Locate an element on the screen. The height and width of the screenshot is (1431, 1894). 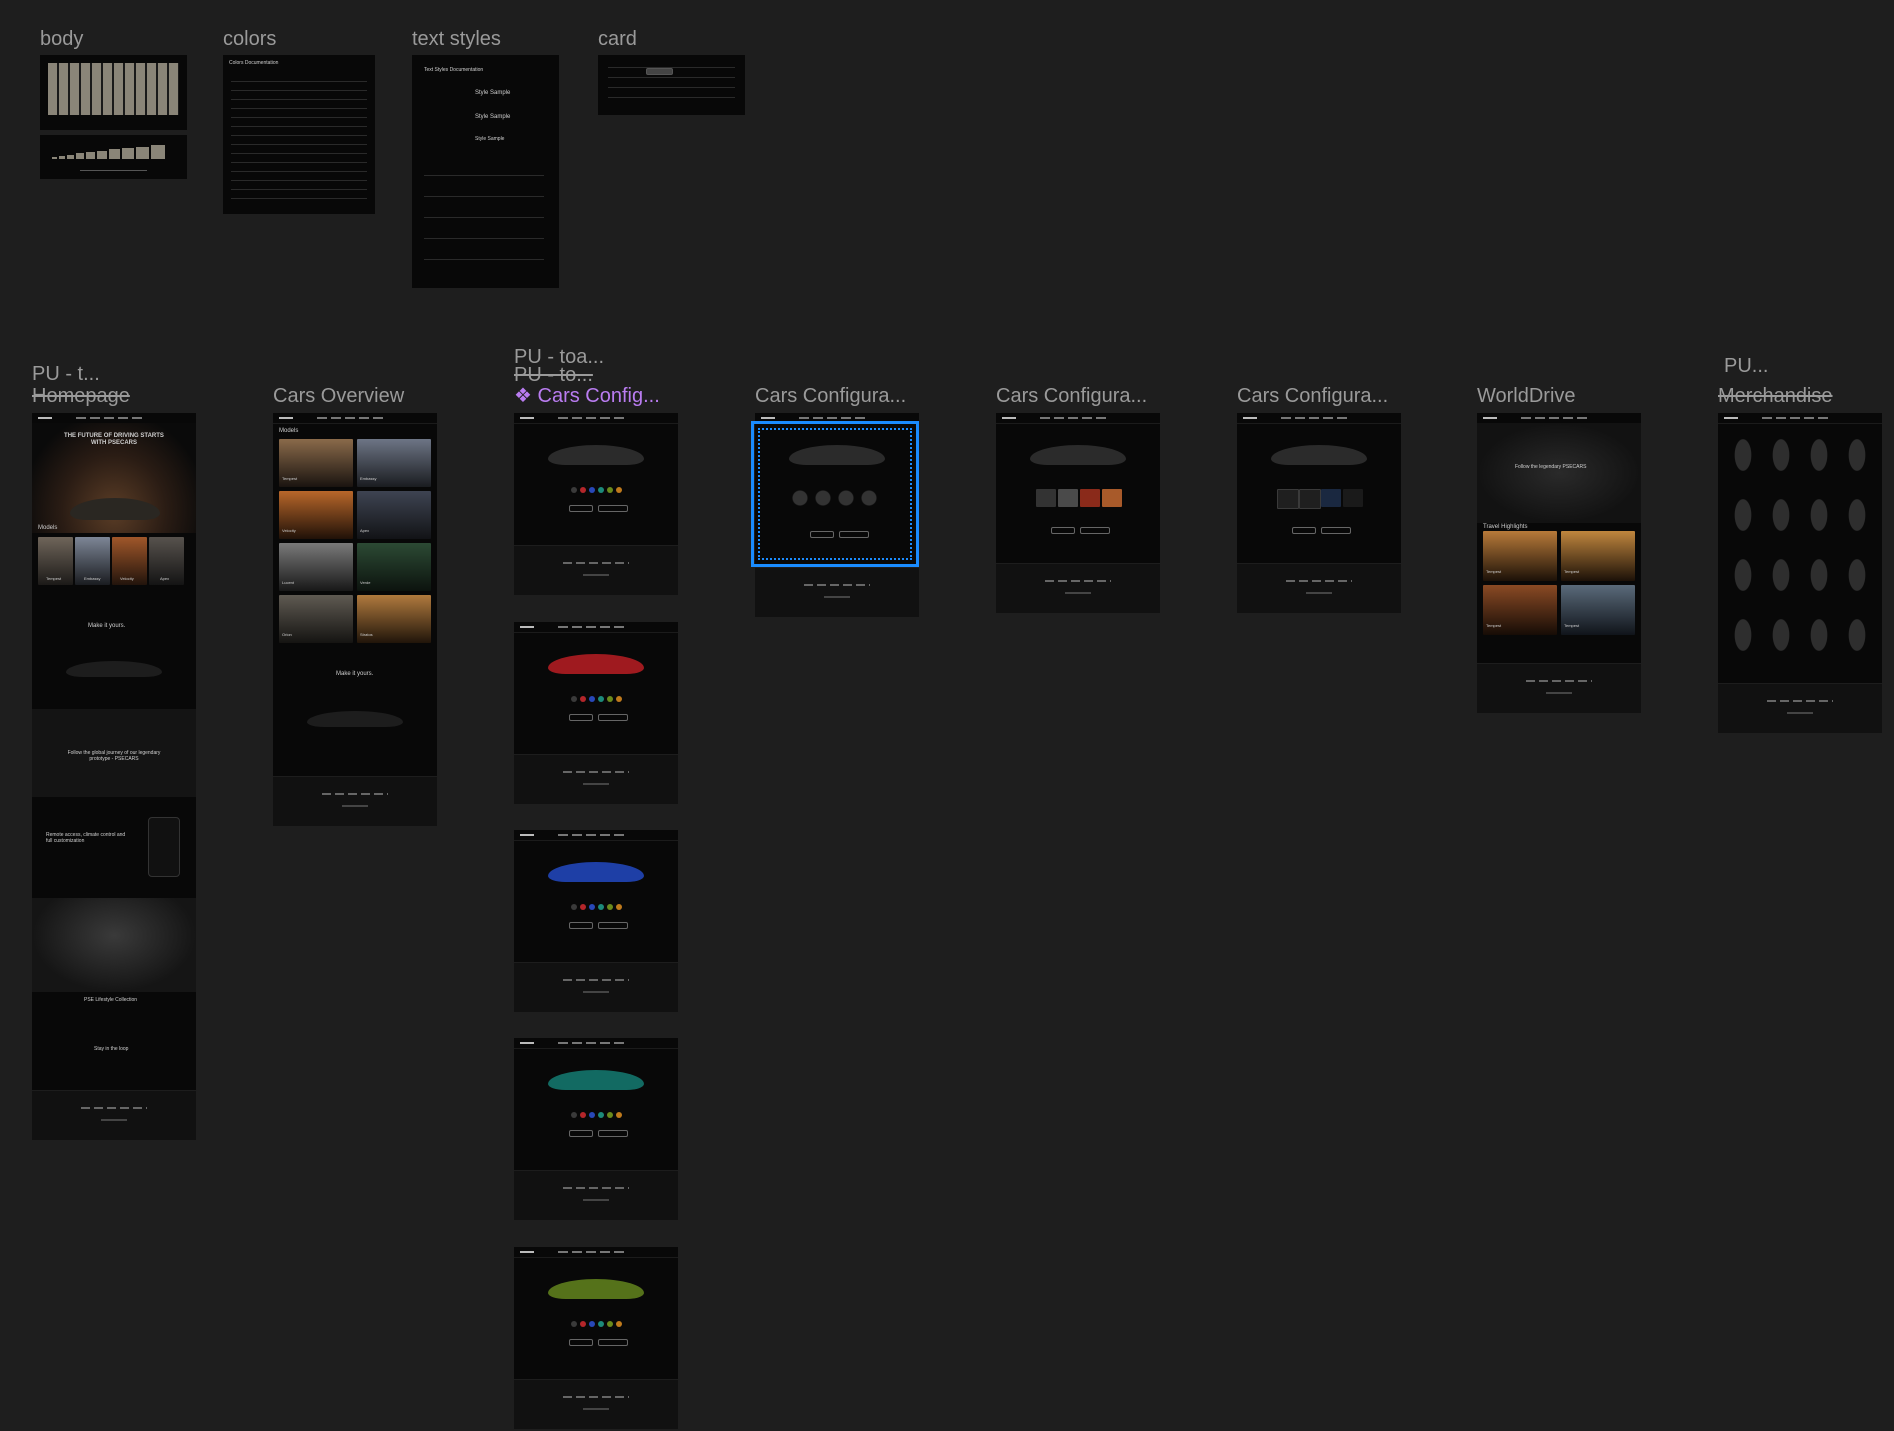
homepage-phone-mockup is located at coordinates (164, 847).